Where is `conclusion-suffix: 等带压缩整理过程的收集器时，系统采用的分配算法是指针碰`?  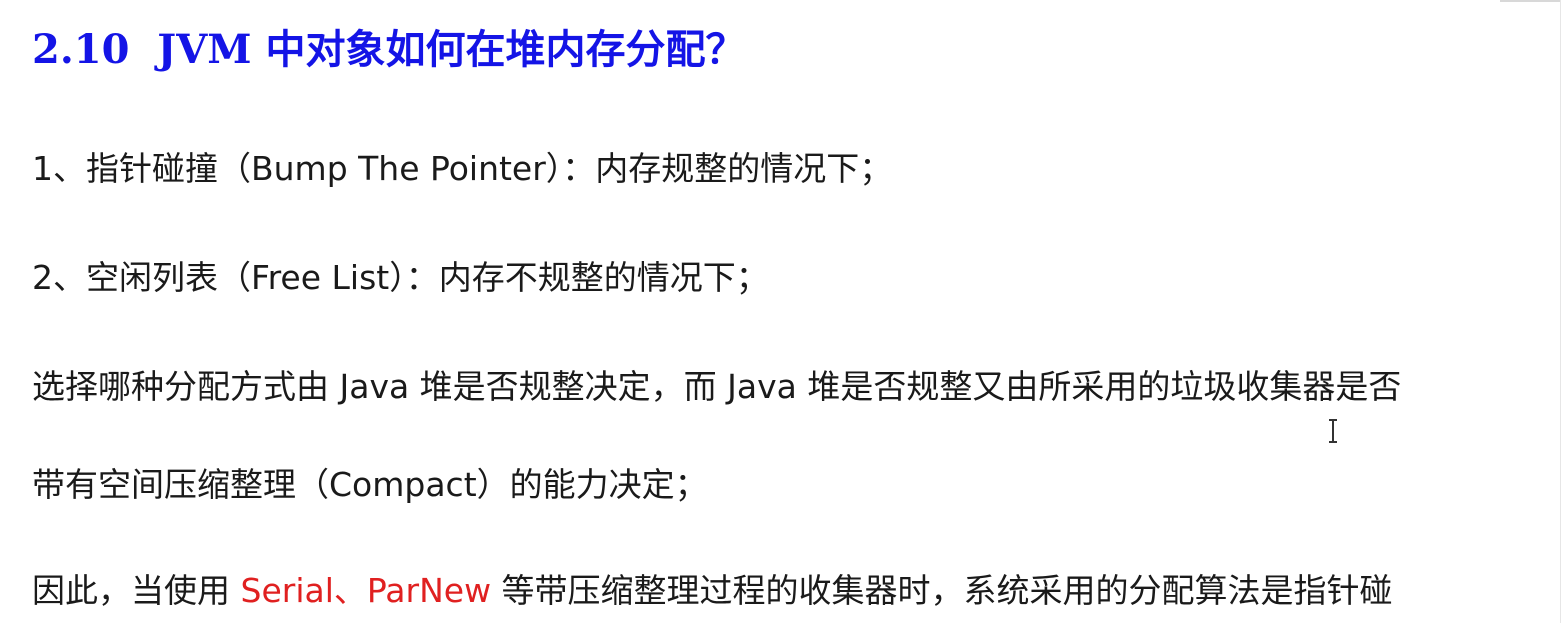
conclusion-suffix: 等带压缩整理过程的收集器时，系统采用的分配算法是指针碰 is located at coordinates (942, 590).